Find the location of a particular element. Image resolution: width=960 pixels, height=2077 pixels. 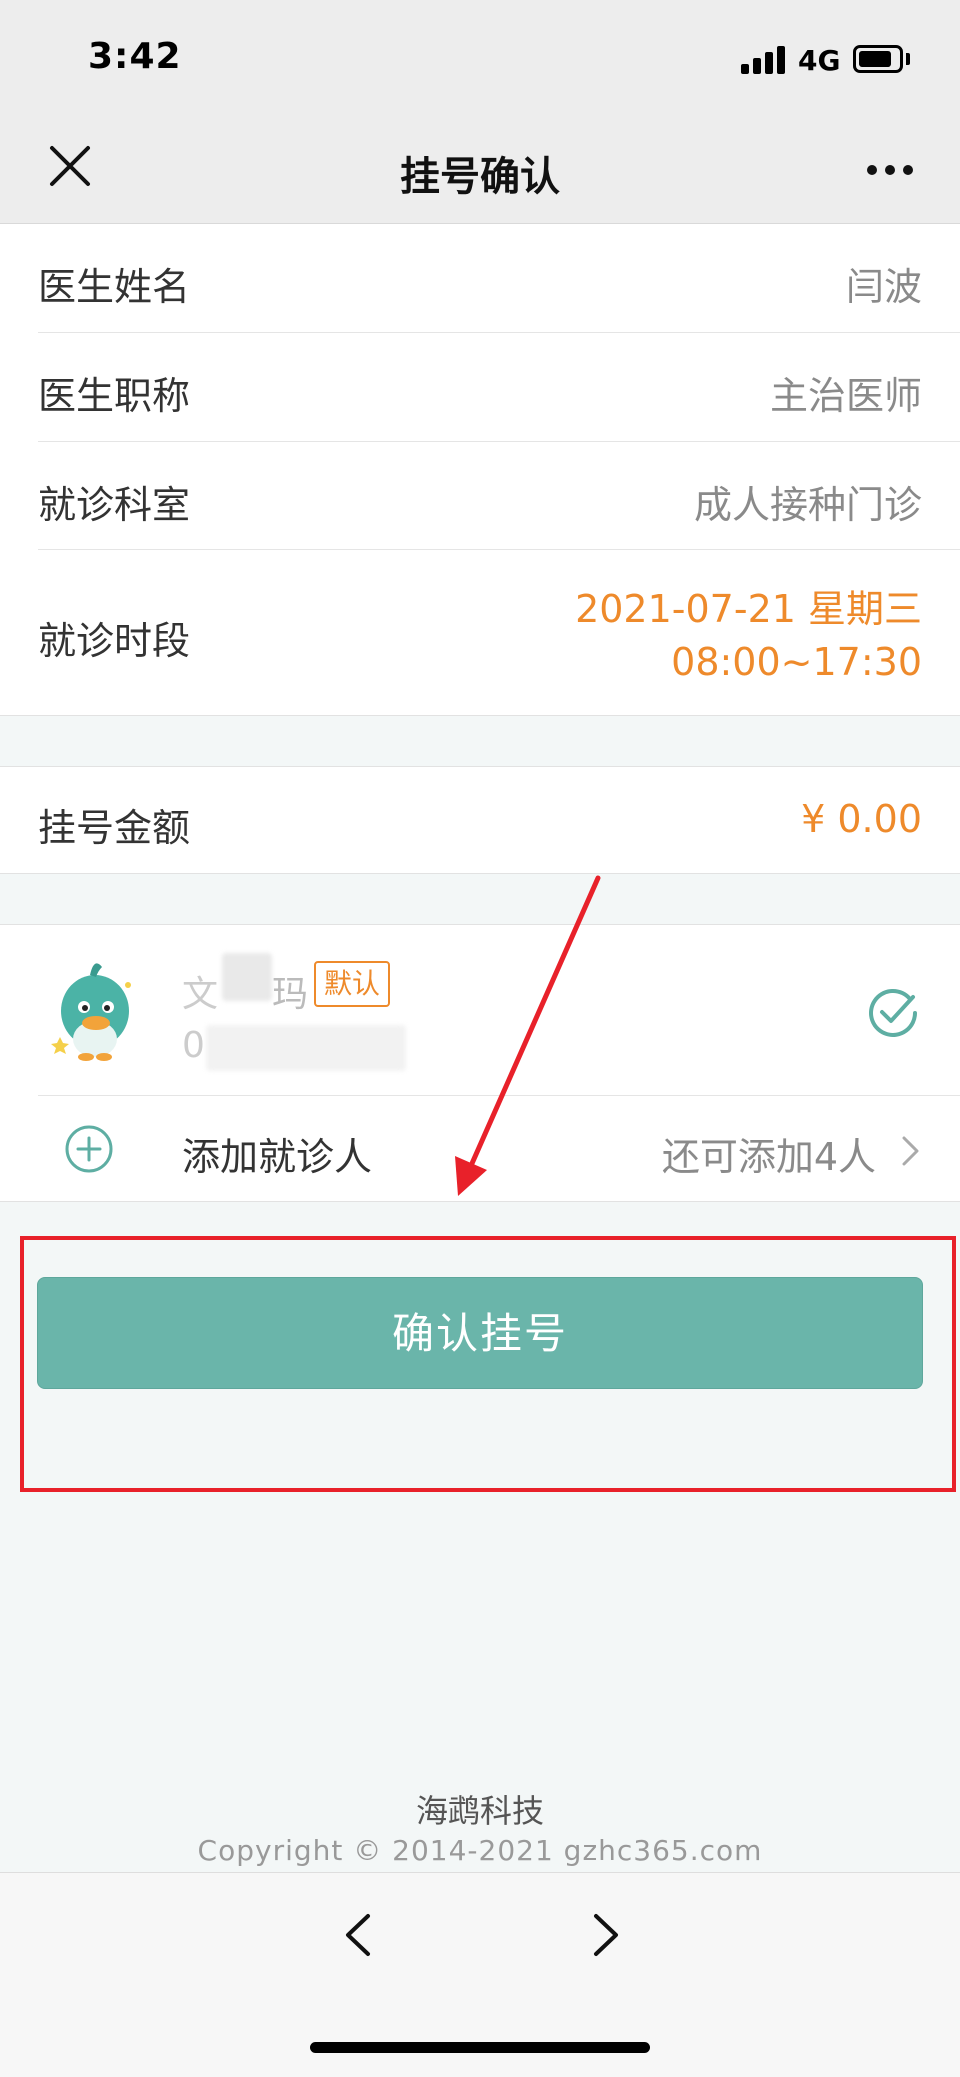

patient-name-first: 文 is located at coordinates (200, 994).